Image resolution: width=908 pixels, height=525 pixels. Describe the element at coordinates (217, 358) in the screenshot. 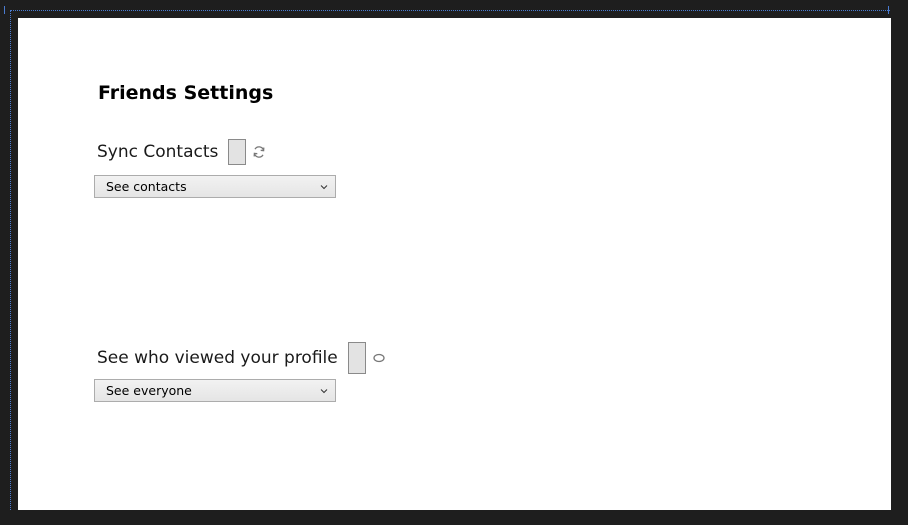

I see `profile-views-label: See who viewed your profile` at that location.